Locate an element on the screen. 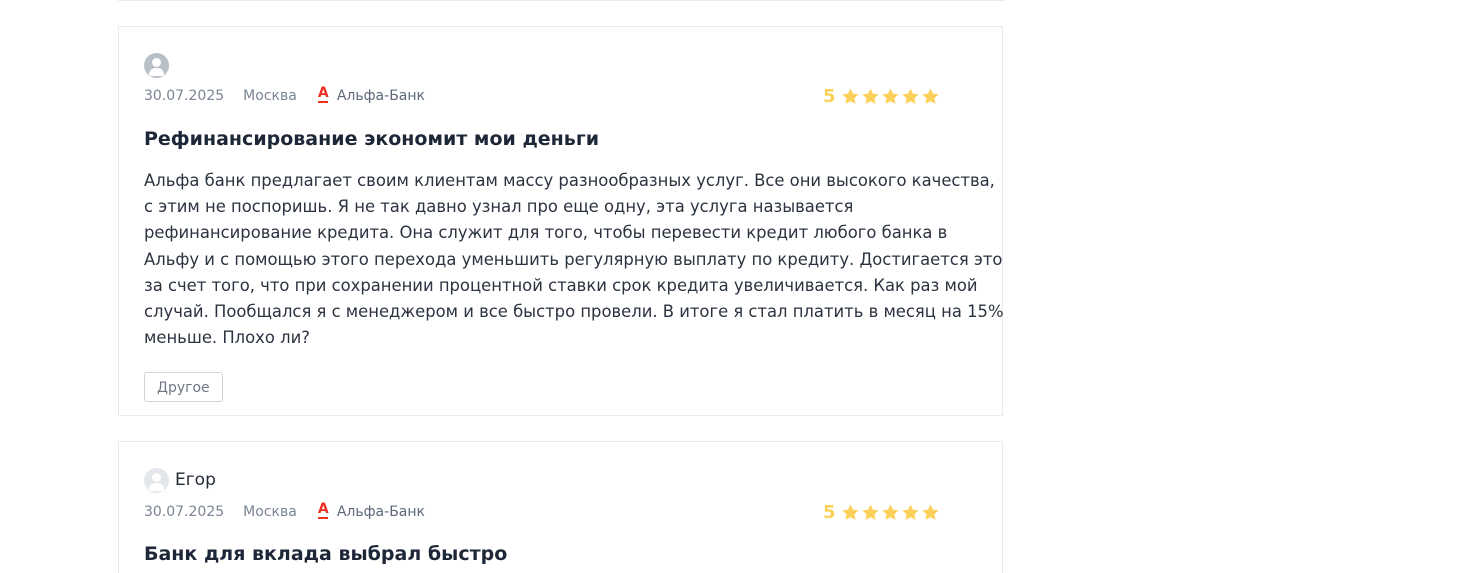 Image resolution: width=1465 pixels, height=573 pixels. review-title: Банк для вклада выбрал быстро is located at coordinates (325, 554).